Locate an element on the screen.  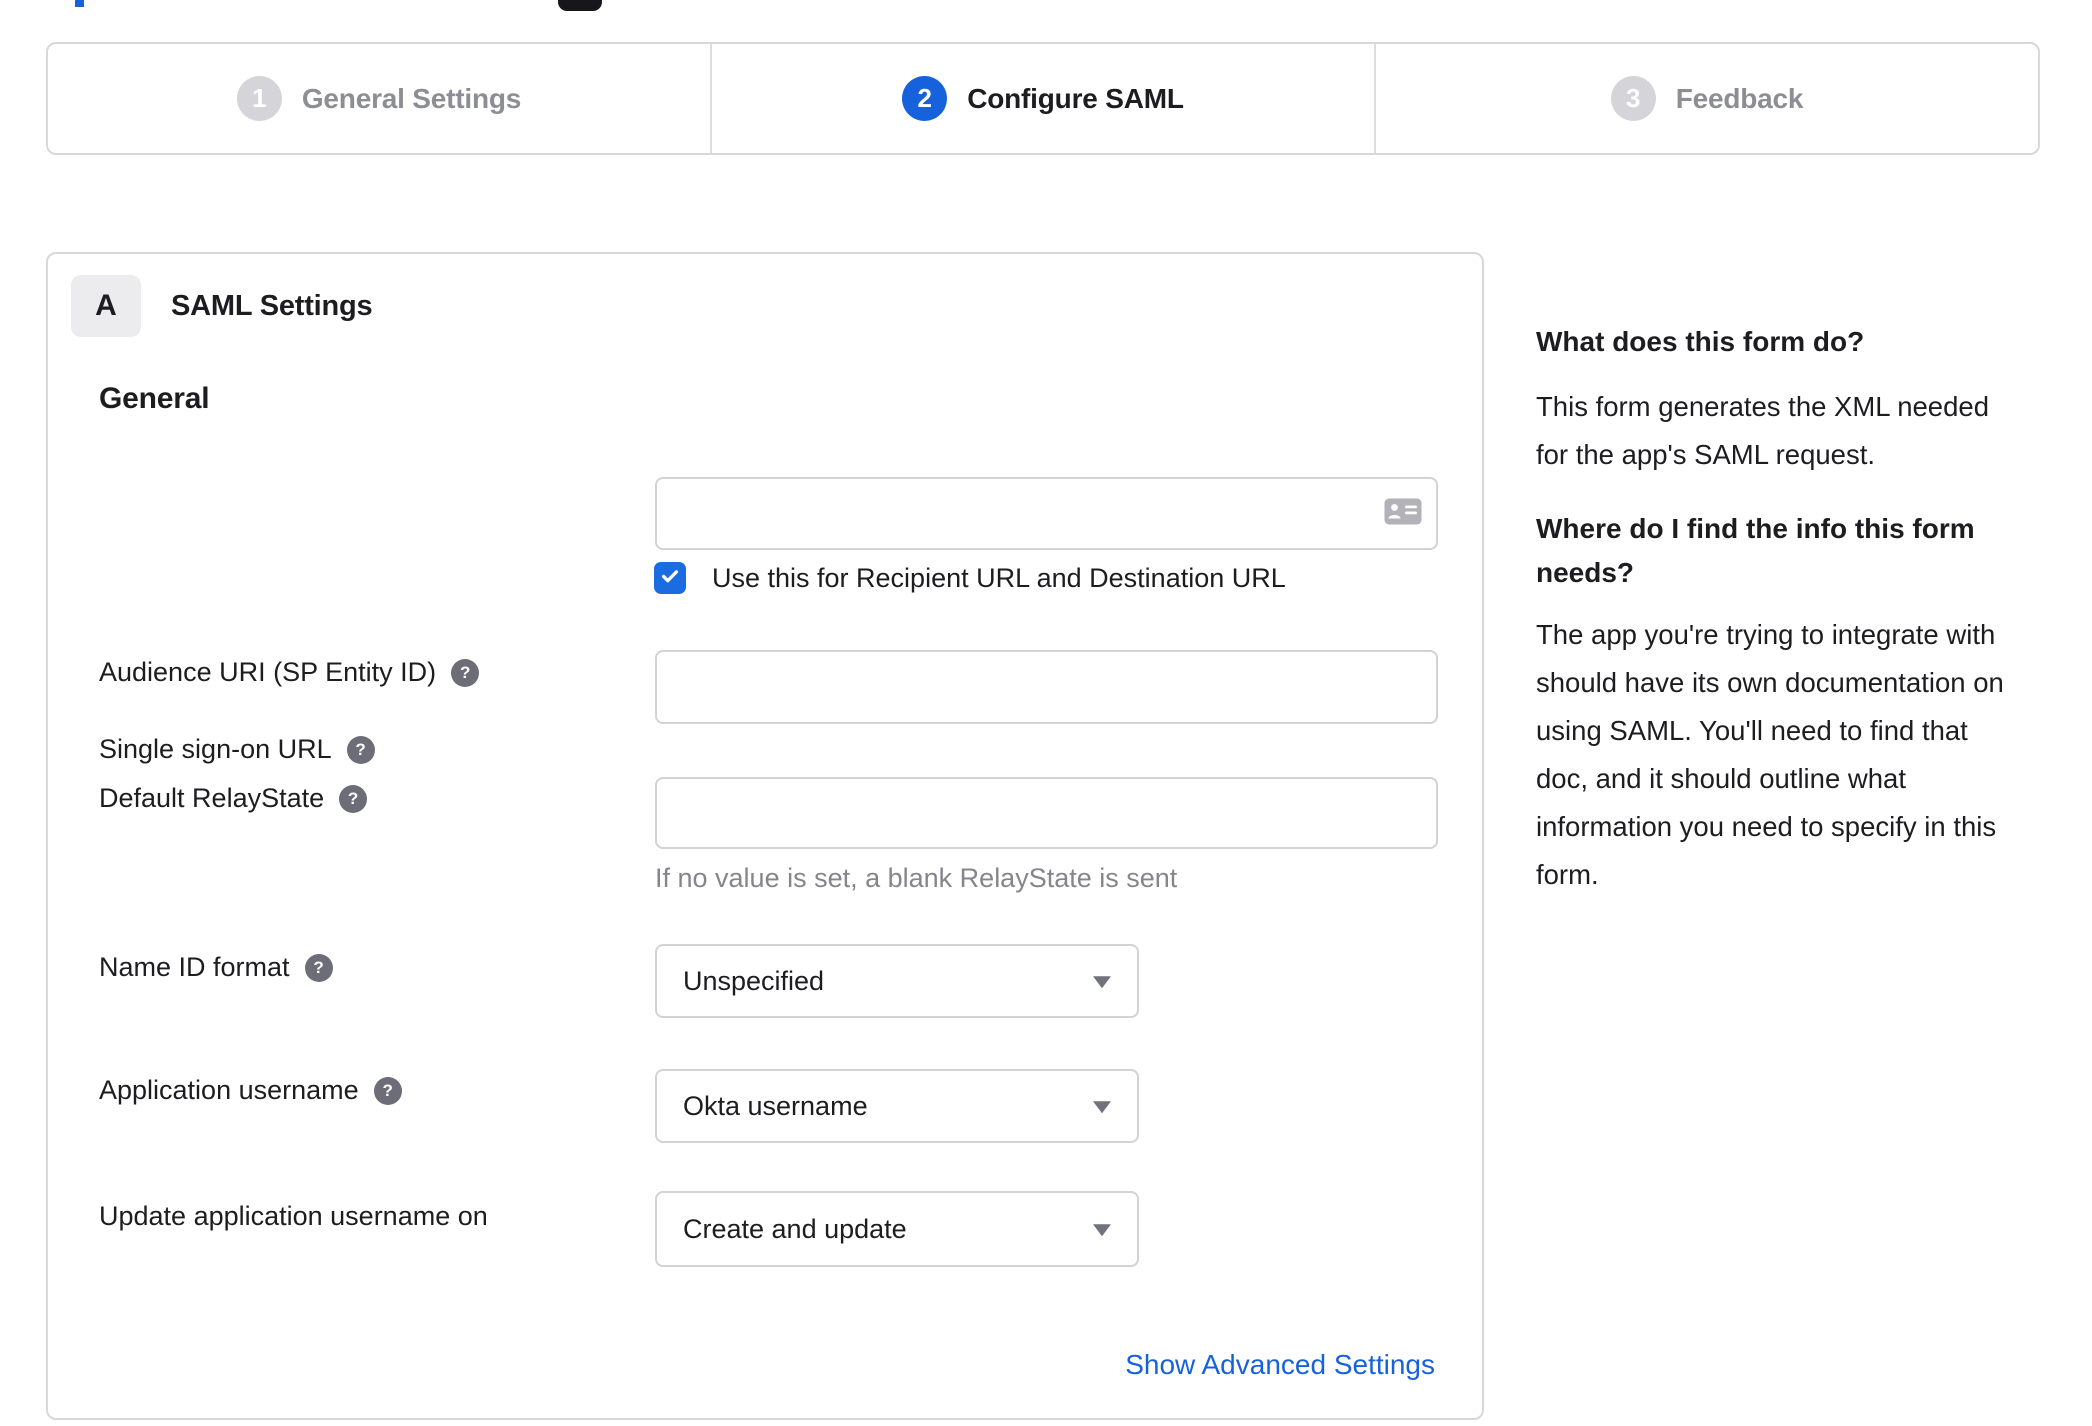
audience-uri-input is located at coordinates (1046, 687).